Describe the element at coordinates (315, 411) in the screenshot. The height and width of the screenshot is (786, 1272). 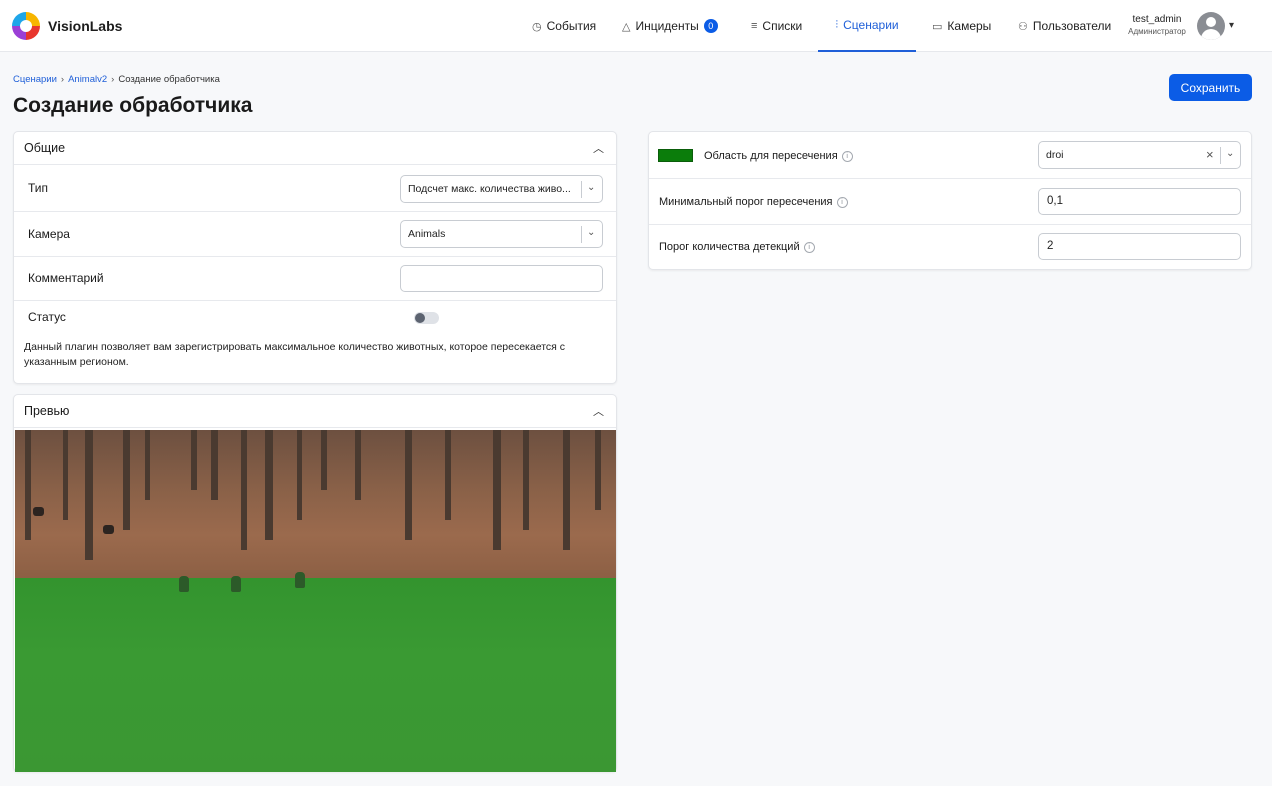
I see `preview-card-header: Превью ︿` at that location.